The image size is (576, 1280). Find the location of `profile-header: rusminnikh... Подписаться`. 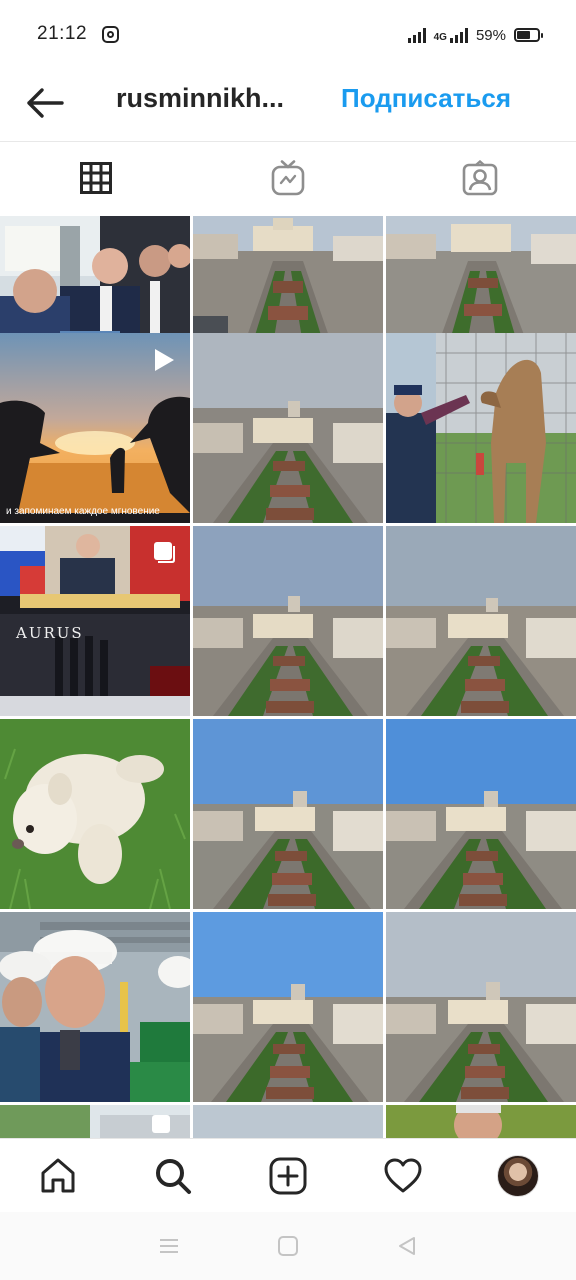

profile-header: rusminnikh... Подписаться is located at coordinates (288, 105).